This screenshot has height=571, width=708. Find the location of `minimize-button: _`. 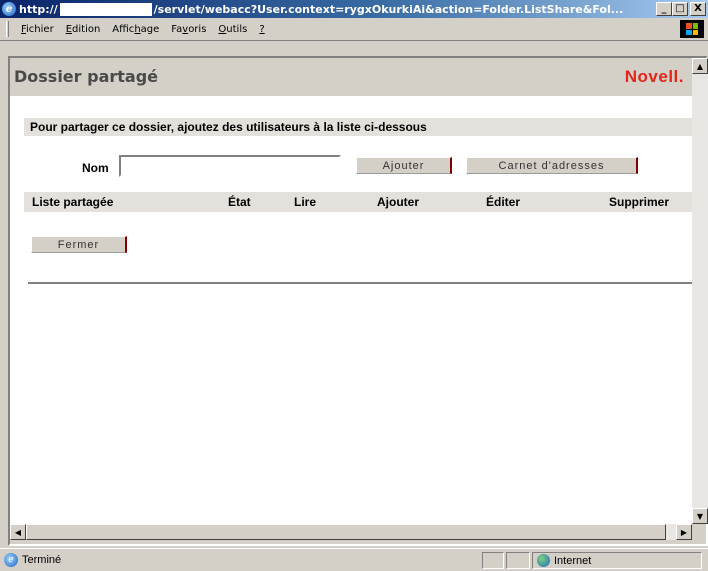

minimize-button: _ is located at coordinates (664, 9).